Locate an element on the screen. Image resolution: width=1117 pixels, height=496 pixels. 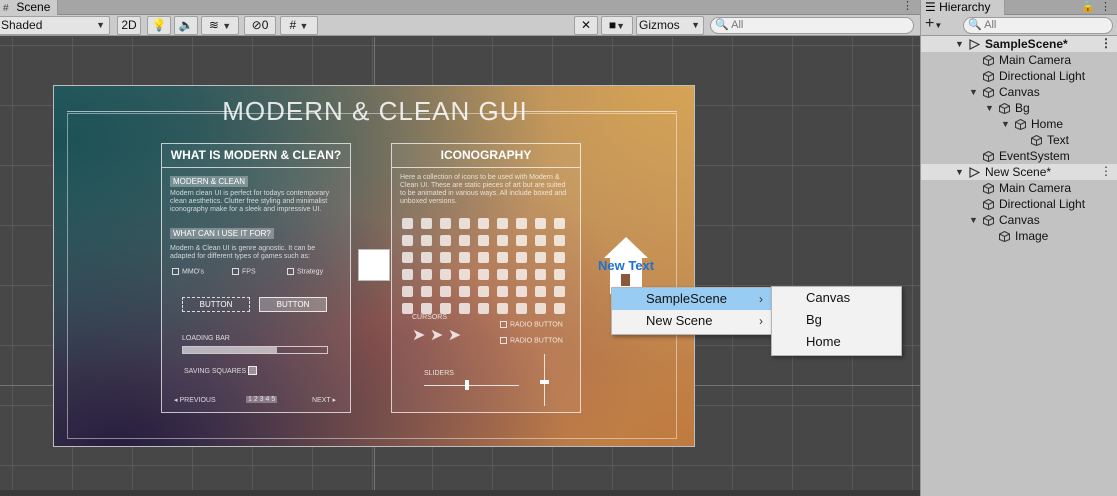
previous-label: PREVIOUS is located at coordinates (197, 400).